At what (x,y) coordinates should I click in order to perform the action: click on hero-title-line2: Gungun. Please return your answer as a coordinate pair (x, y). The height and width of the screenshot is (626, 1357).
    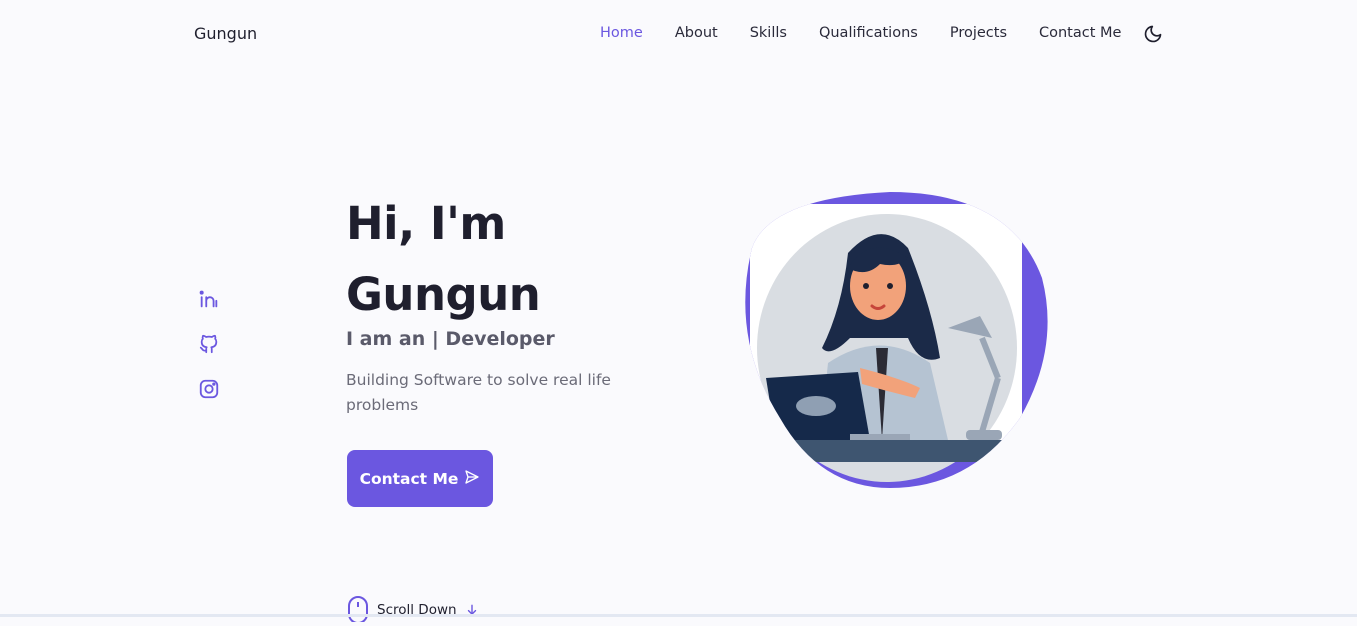
    Looking at the image, I should click on (443, 294).